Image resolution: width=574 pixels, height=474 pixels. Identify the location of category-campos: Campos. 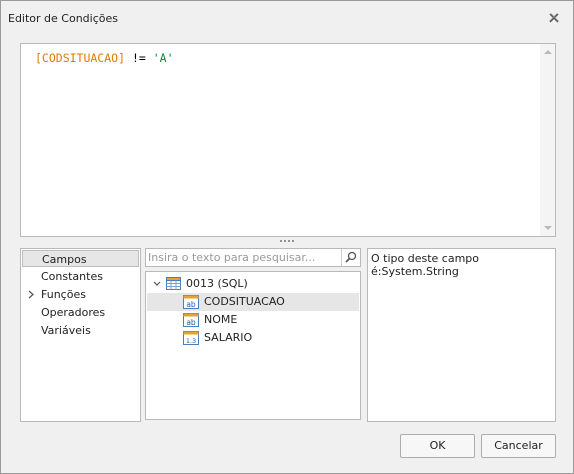
(80, 258).